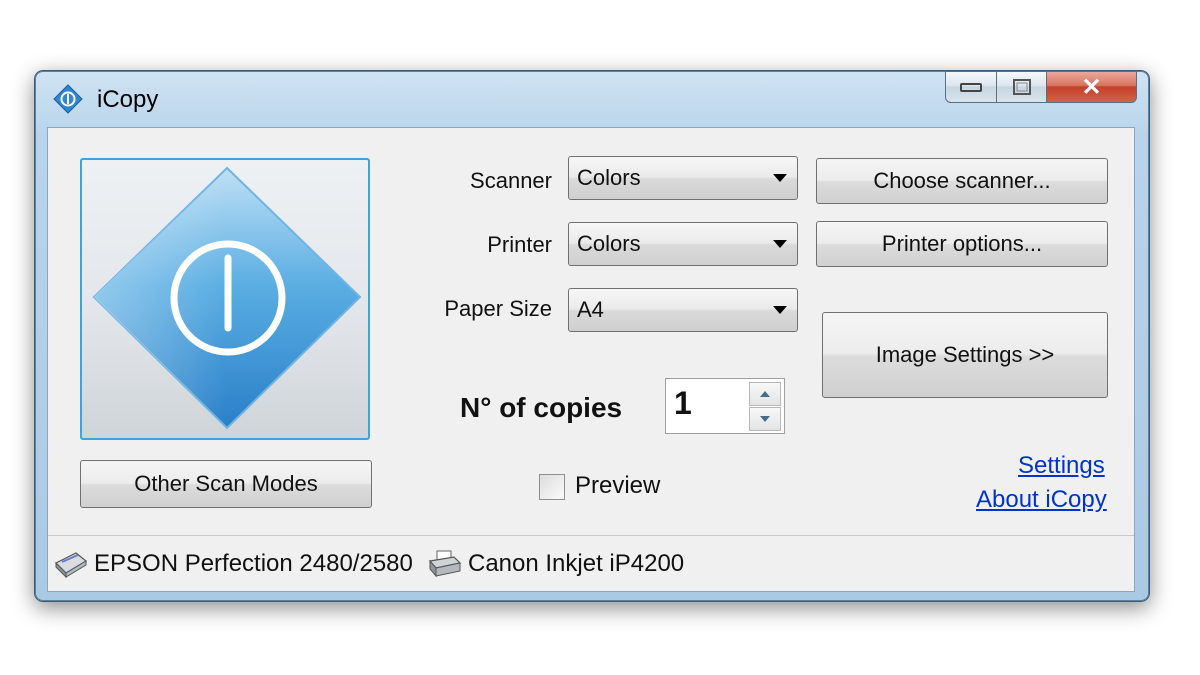 The width and height of the screenshot is (1200, 675). I want to click on scanner-select-value: Colors, so click(609, 177).